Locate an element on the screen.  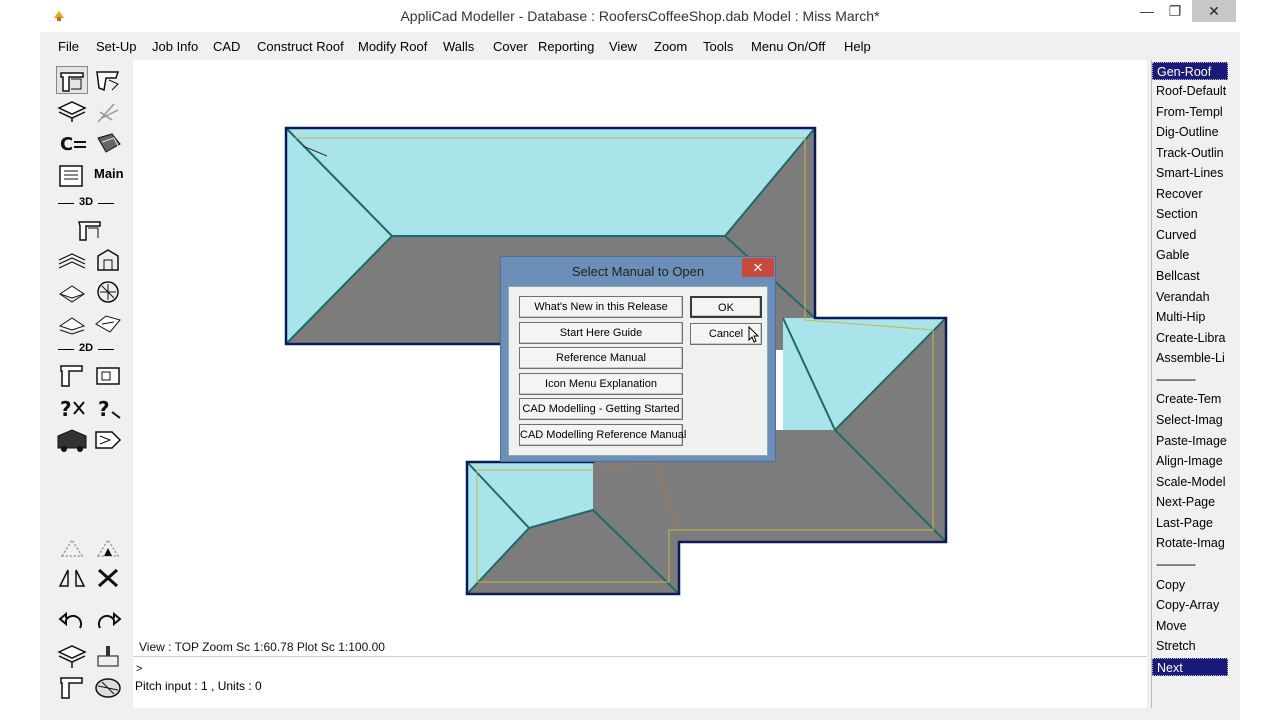
menu-modify-roof: Modify Roof is located at coordinates (392, 46).